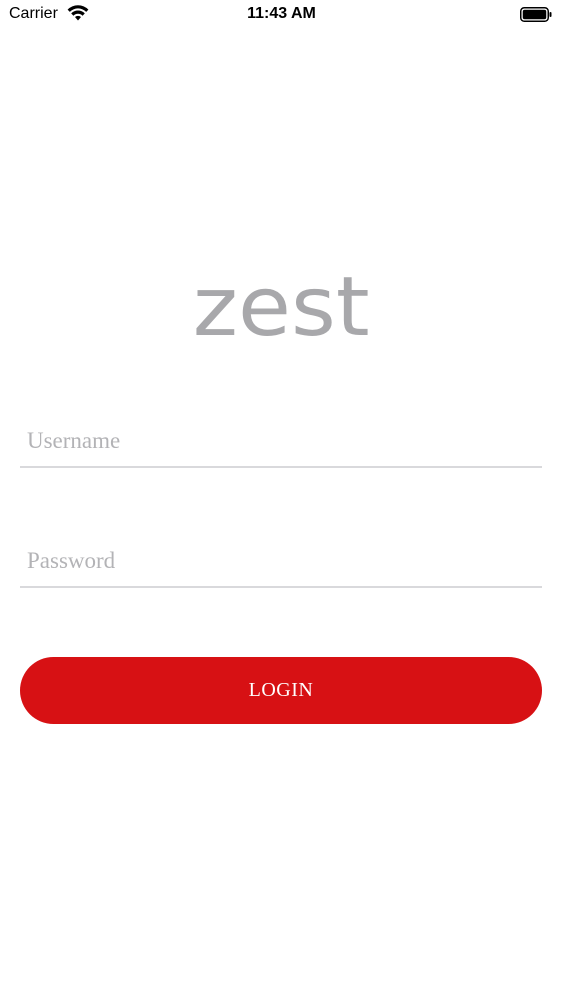 This screenshot has width=563, height=1000. I want to click on app-logo: zest, so click(281, 307).